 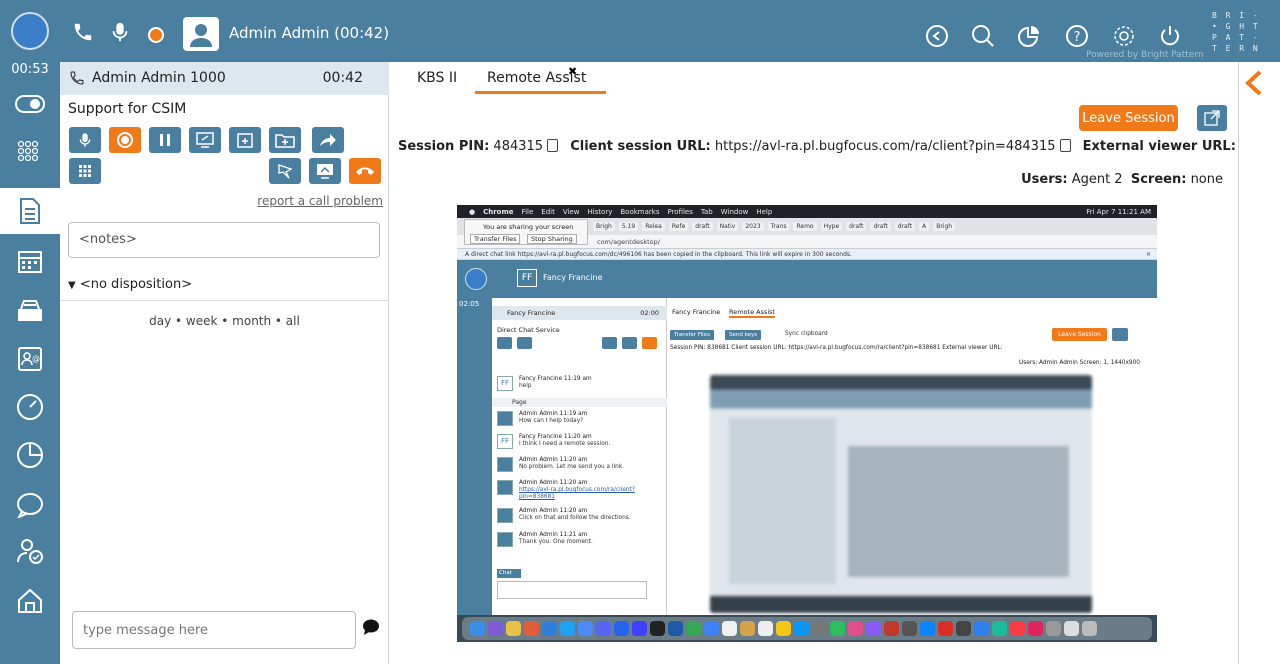 What do you see at coordinates (572, 71) in the screenshot?
I see `close-tab-icon: ✖` at bounding box center [572, 71].